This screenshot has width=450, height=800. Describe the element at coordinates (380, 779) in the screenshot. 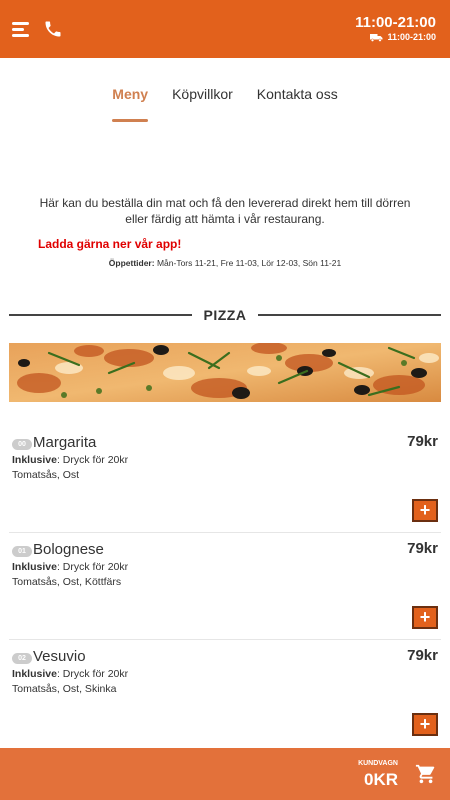

I see `cart-total: 0KR` at that location.